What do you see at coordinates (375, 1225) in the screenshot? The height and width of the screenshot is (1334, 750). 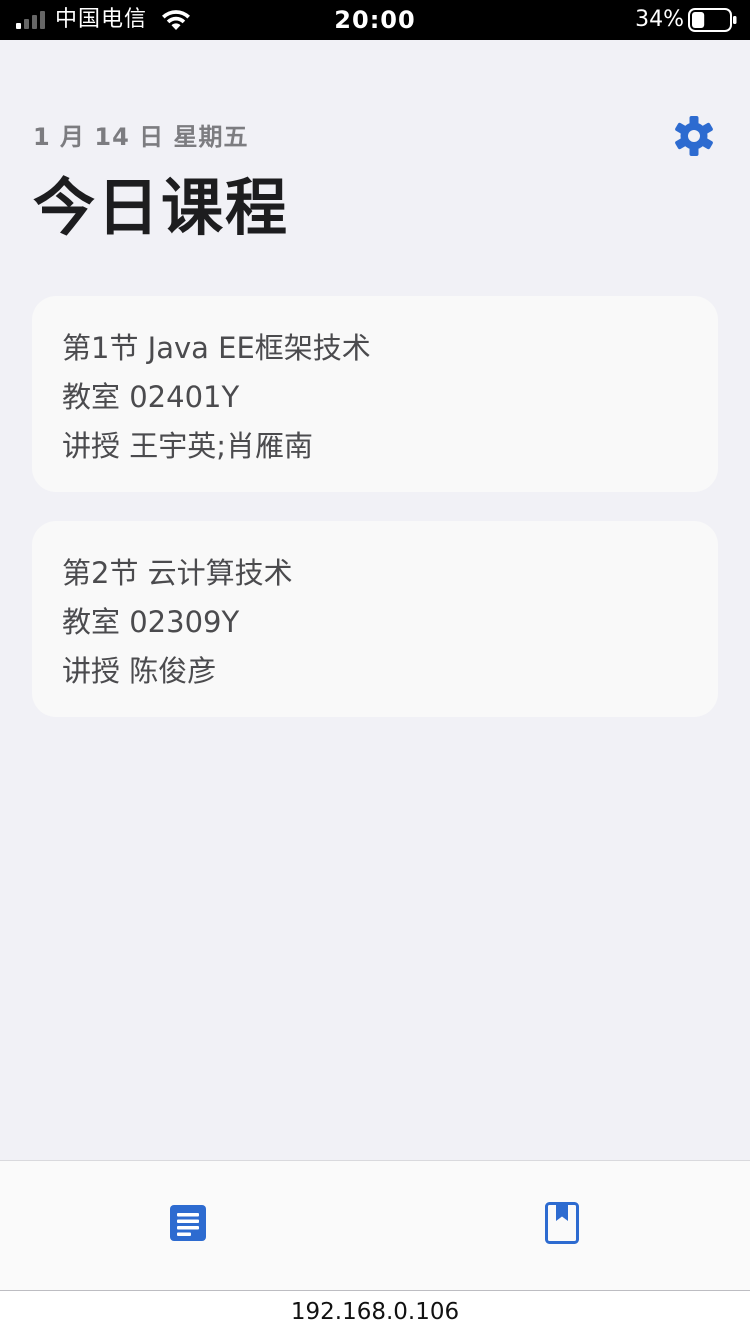 I see `tab-bar` at bounding box center [375, 1225].